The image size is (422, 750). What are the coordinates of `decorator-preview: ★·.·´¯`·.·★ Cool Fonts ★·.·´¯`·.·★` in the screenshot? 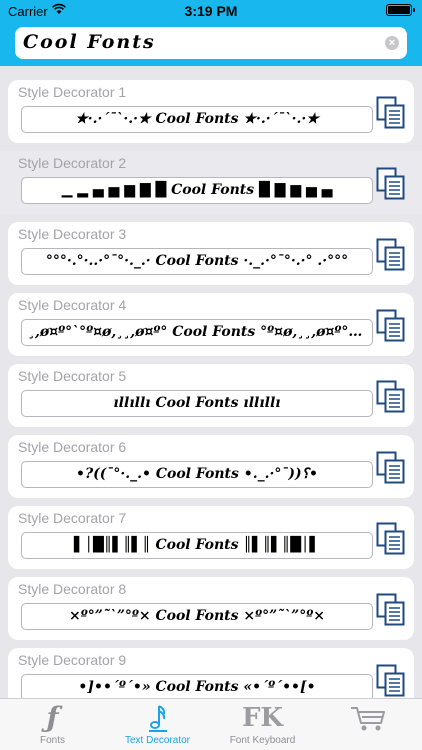 It's located at (197, 119).